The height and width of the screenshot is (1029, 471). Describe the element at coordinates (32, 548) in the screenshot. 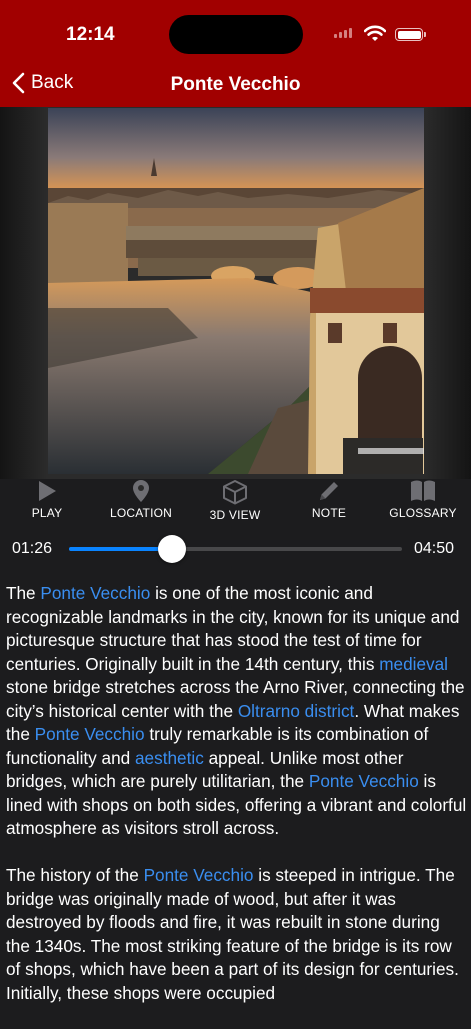

I see `current-time: 01:26` at that location.